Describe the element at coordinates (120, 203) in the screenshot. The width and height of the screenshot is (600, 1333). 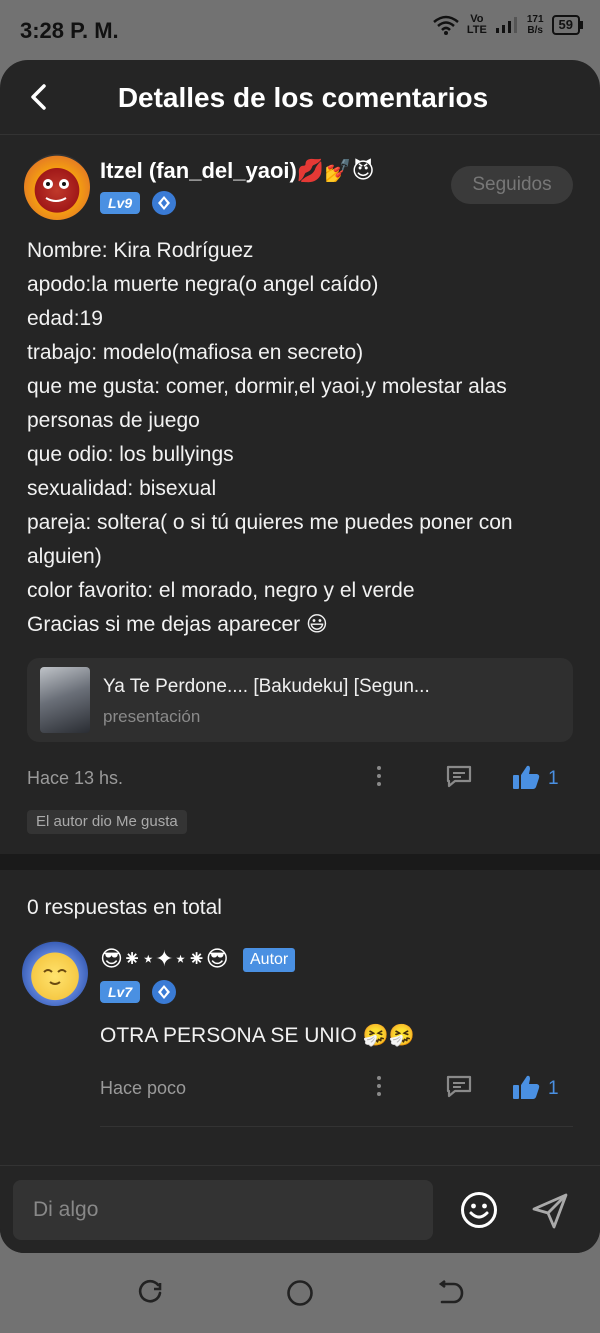
I see `level-badge: Lv9` at that location.